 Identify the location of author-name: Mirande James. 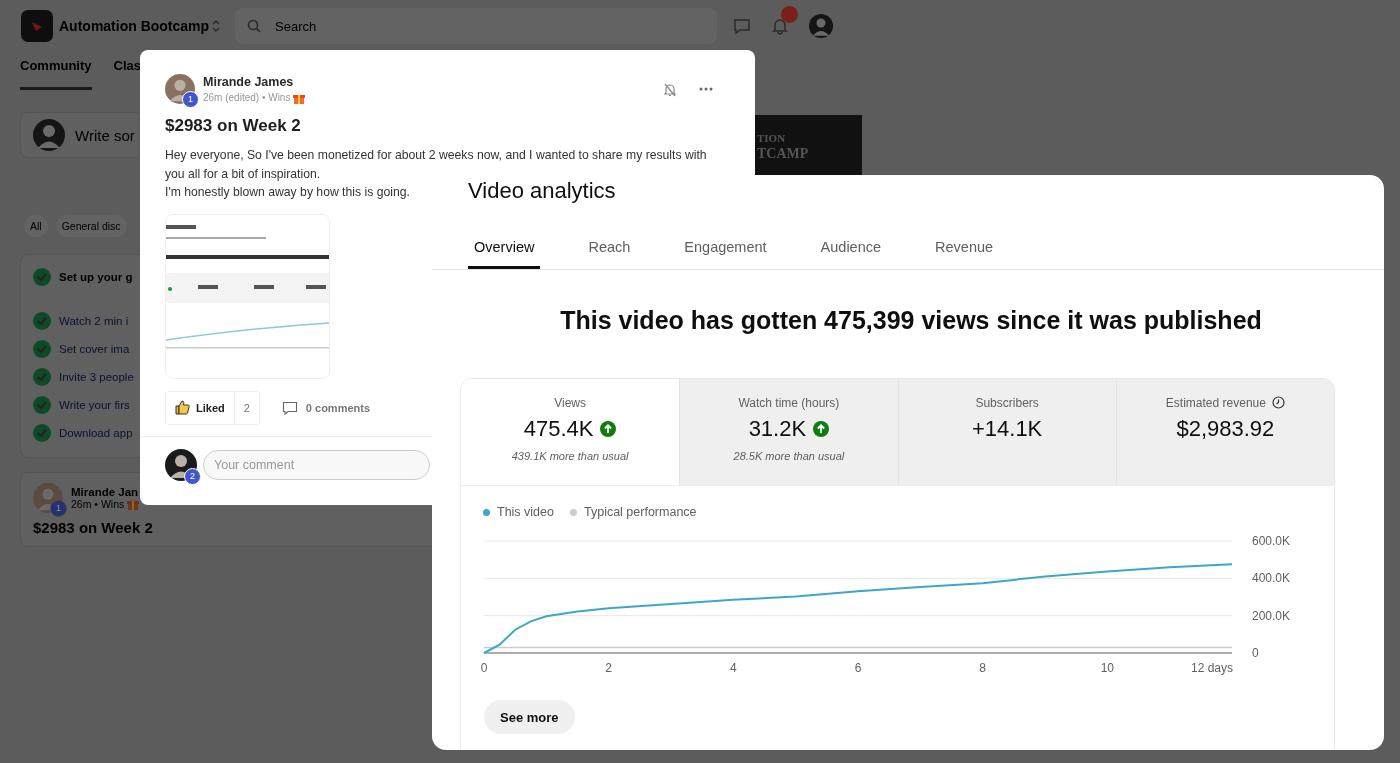
(249, 81).